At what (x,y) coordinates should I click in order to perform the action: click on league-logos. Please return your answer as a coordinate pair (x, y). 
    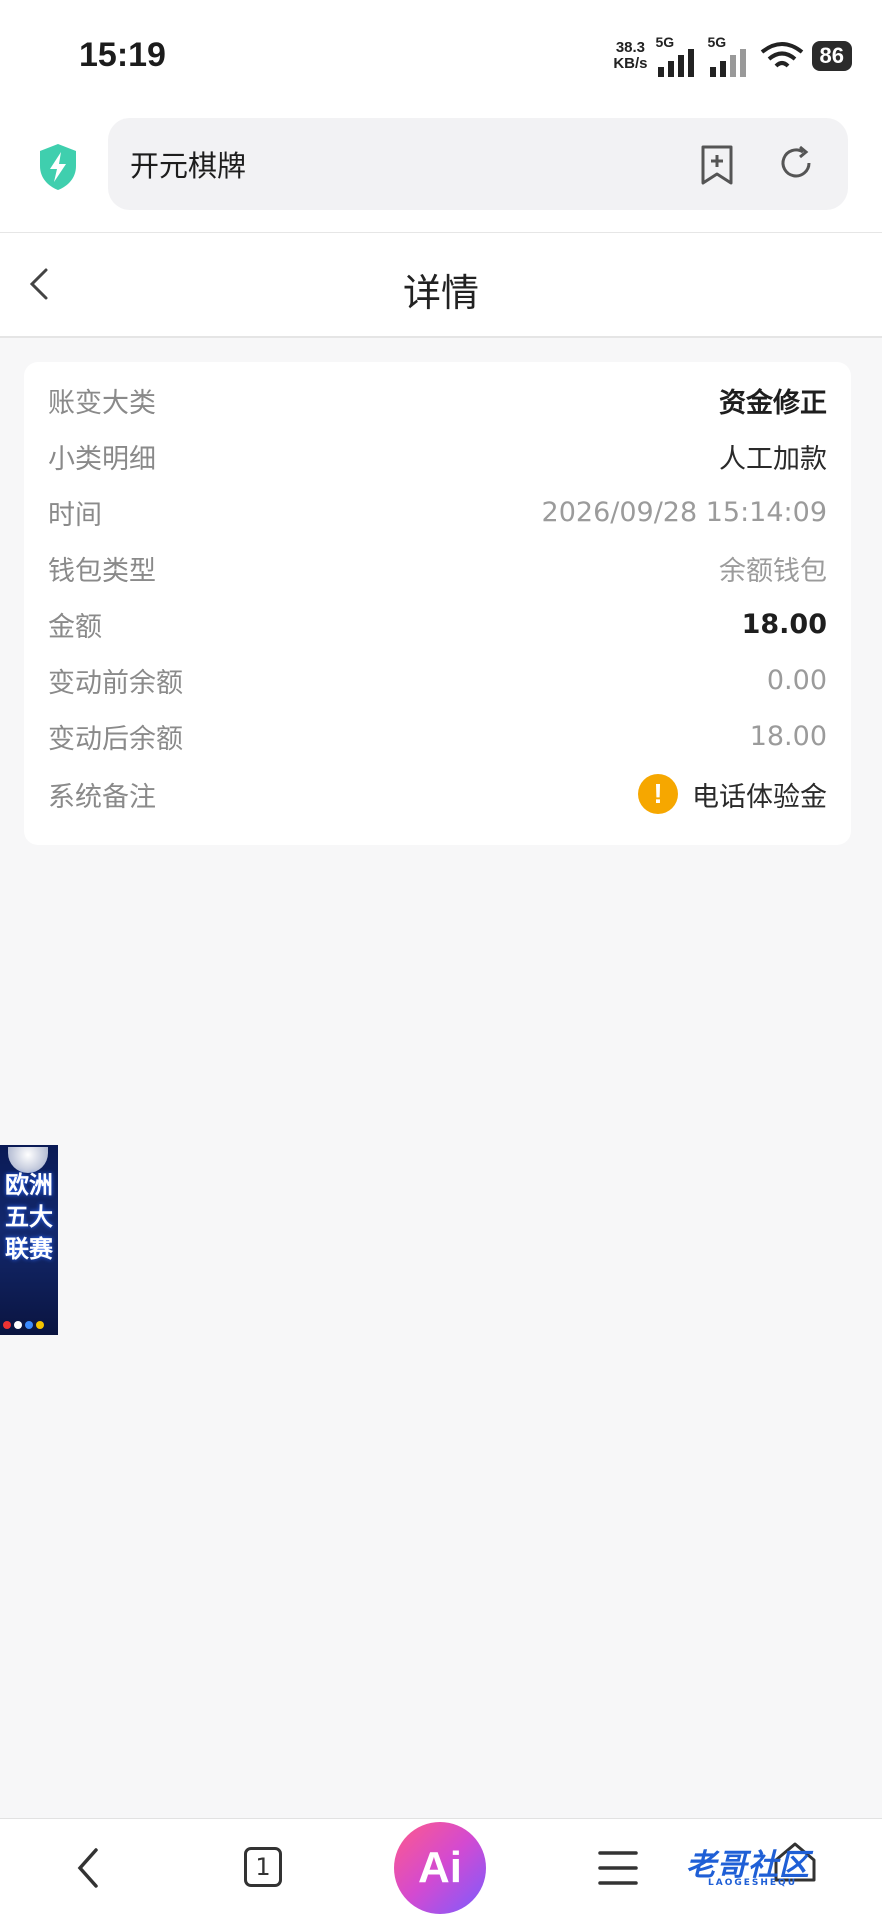
    Looking at the image, I should click on (23, 1325).